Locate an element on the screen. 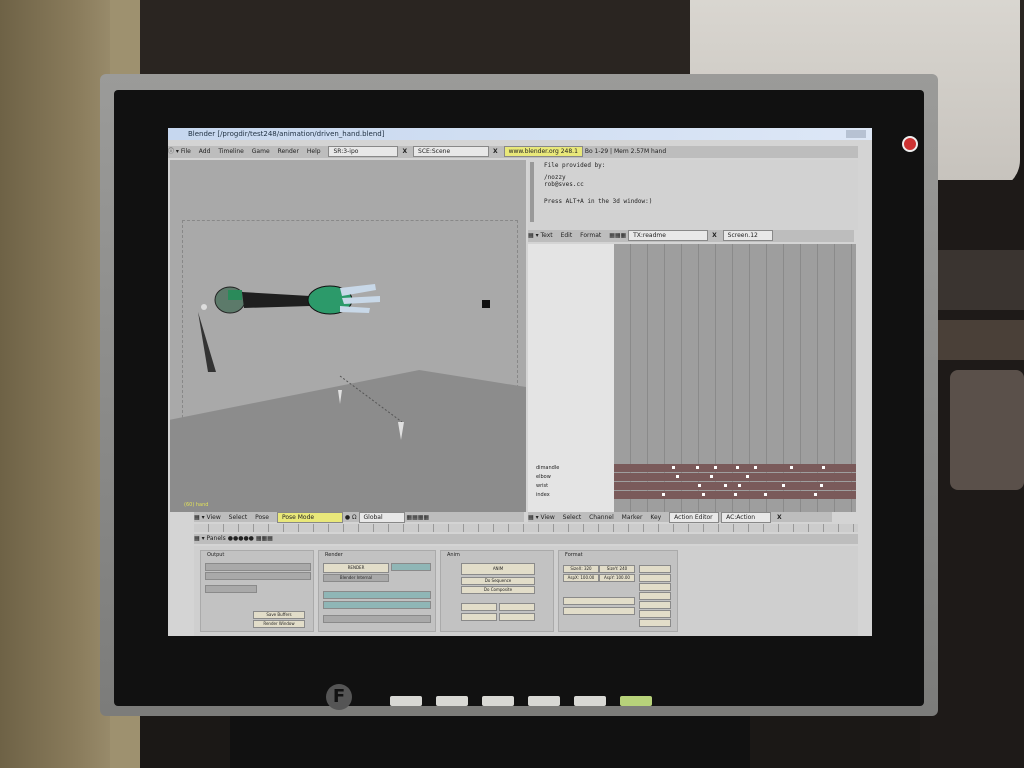  render-engine-selector: Blender Internal is located at coordinates (356, 578).